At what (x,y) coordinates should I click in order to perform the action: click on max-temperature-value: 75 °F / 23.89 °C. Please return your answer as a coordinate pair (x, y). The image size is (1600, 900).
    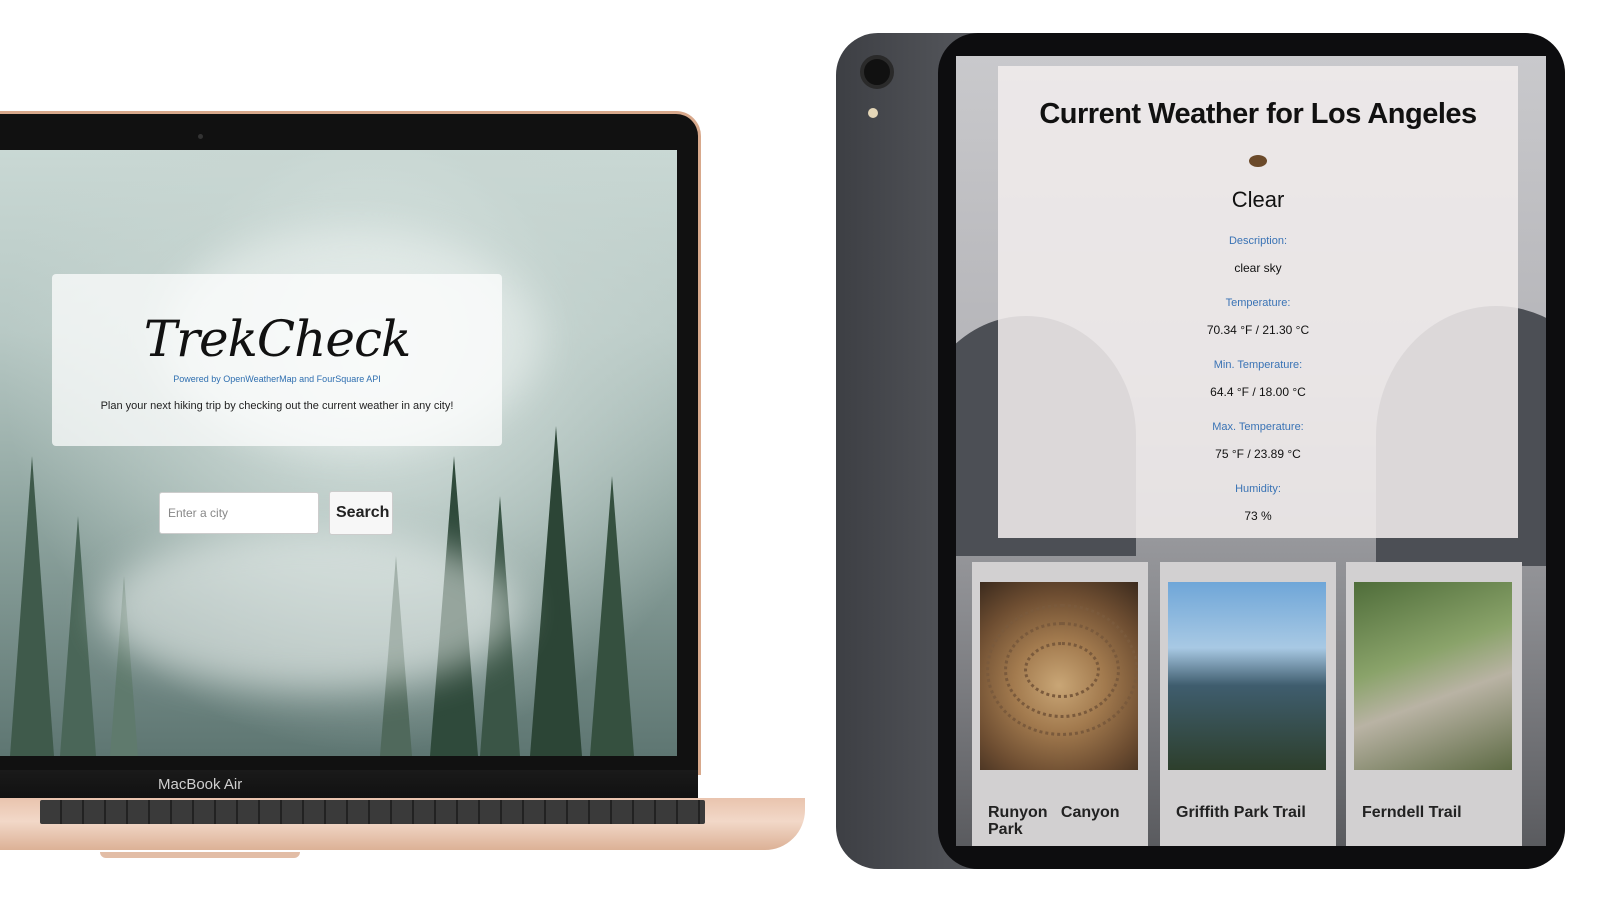
    Looking at the image, I should click on (1258, 454).